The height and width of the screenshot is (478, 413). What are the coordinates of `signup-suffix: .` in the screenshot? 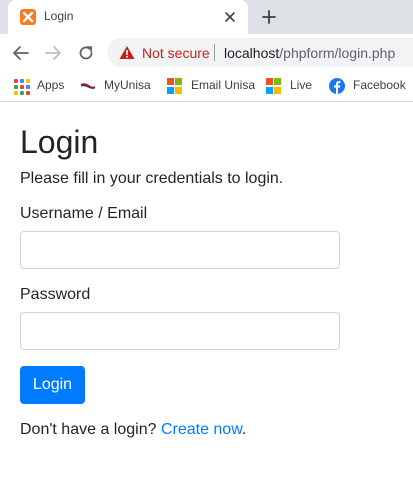 It's located at (244, 429).